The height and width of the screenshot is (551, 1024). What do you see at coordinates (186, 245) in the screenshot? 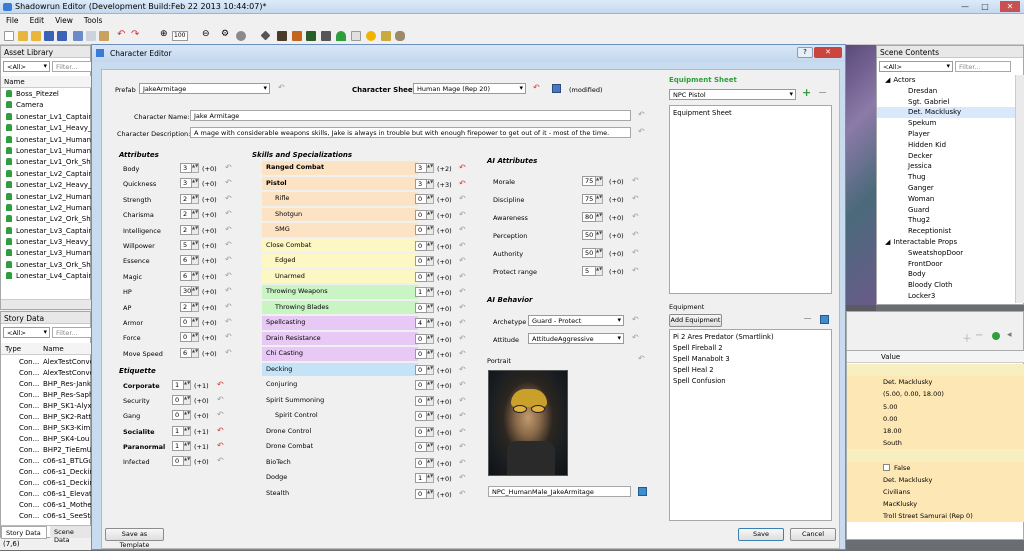
I see `stat-spinbox: 5` at bounding box center [186, 245].